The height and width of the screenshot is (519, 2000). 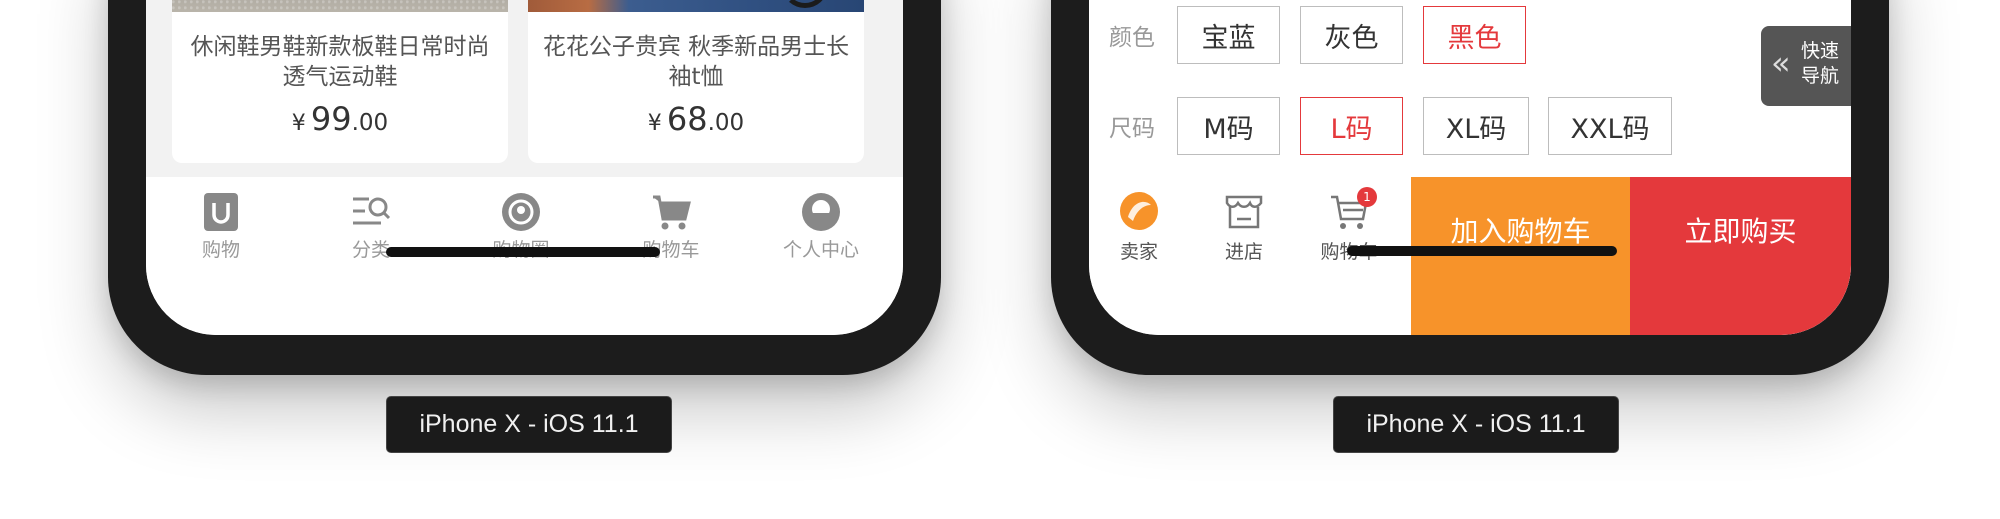 I want to click on color-option-black: 黑色, so click(x=1474, y=35).